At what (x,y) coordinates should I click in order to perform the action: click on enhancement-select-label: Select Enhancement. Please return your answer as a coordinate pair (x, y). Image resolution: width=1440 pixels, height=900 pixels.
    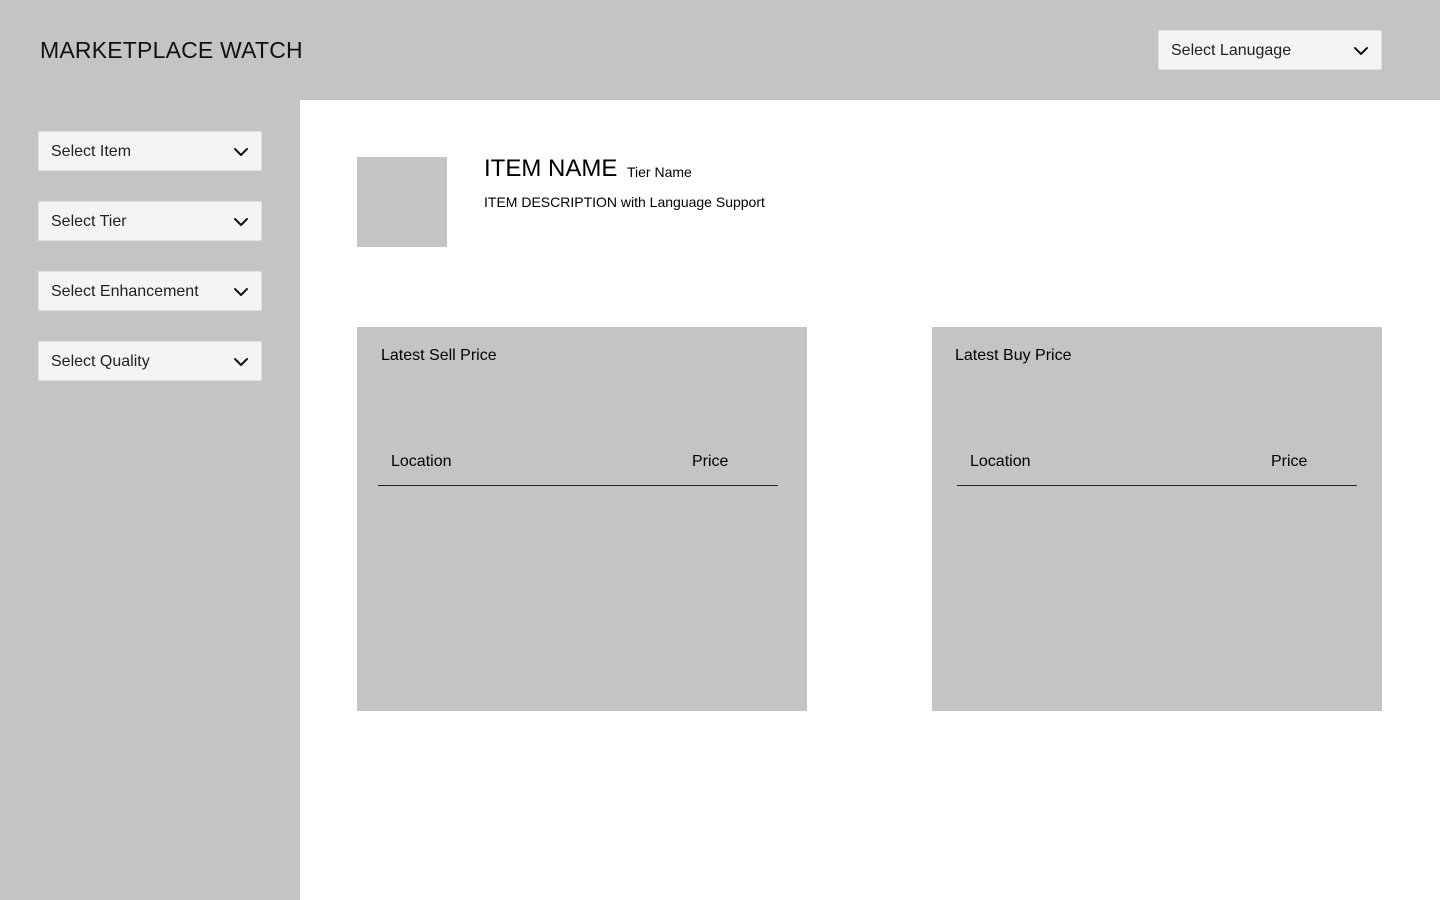
    Looking at the image, I should click on (125, 291).